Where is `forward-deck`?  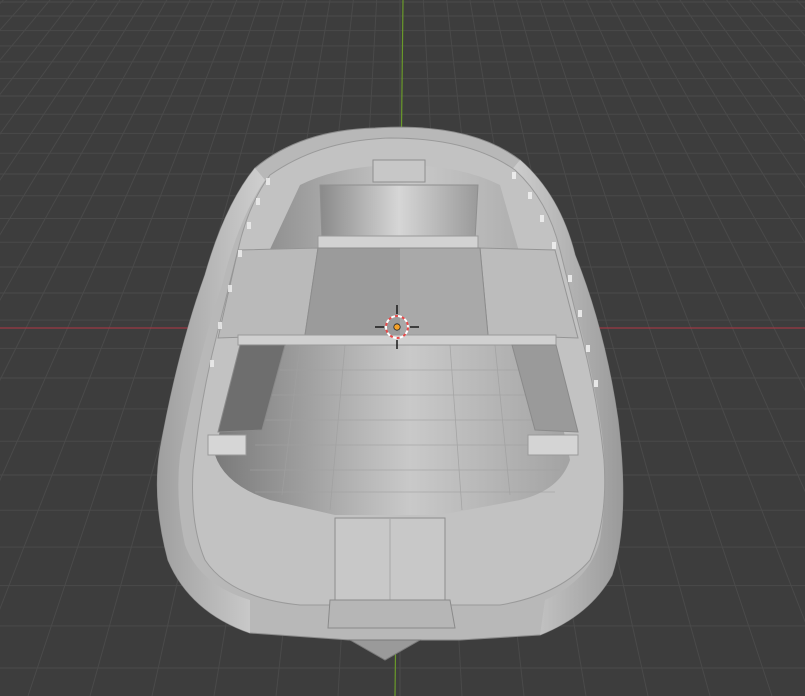
forward-deck is located at coordinates (399, 212).